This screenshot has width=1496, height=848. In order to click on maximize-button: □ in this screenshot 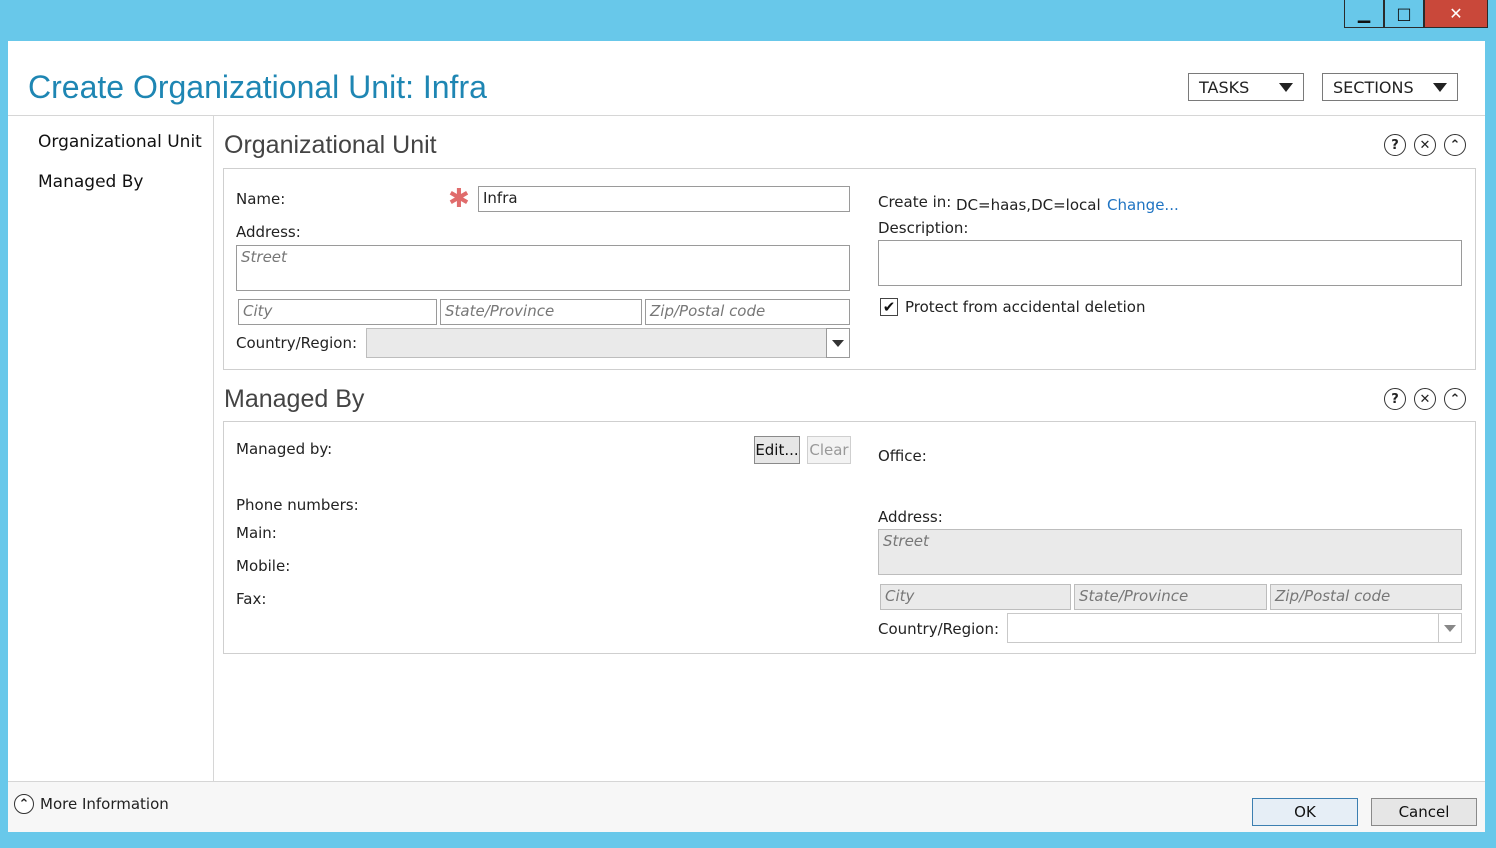, I will do `click(1404, 14)`.